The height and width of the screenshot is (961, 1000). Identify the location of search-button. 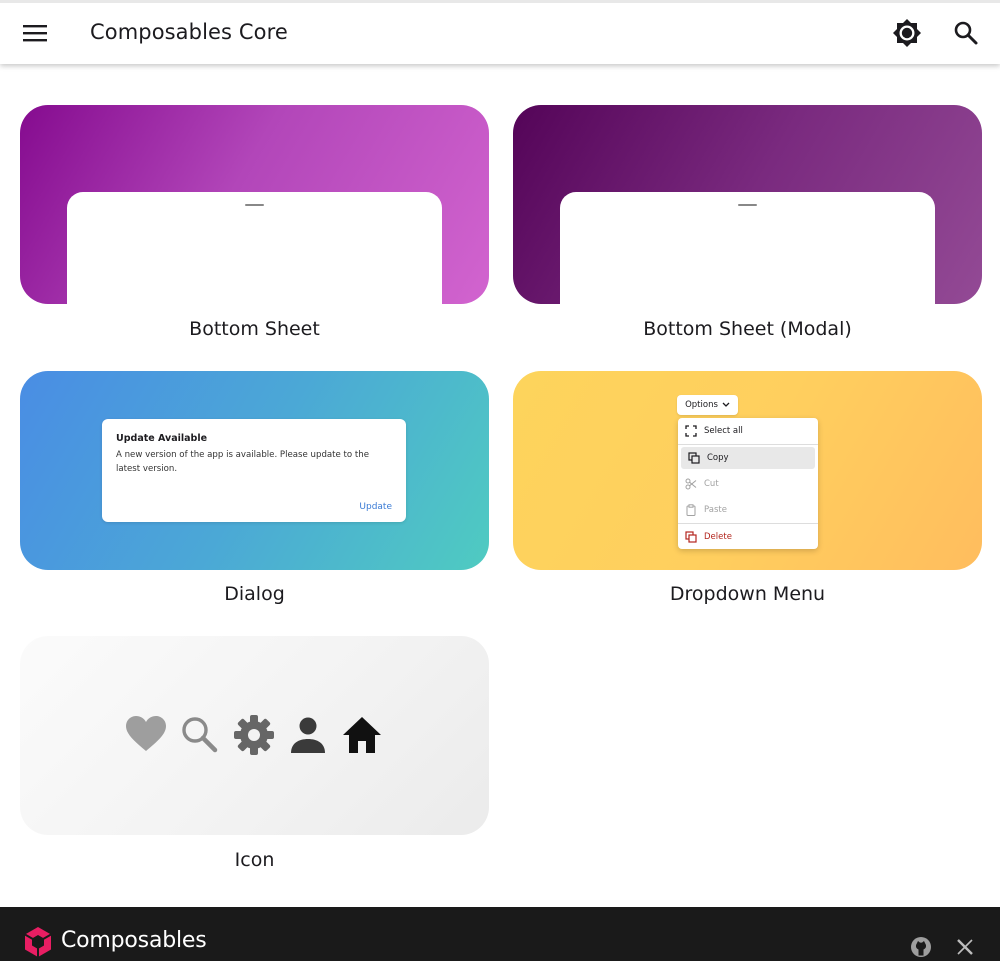
(966, 33).